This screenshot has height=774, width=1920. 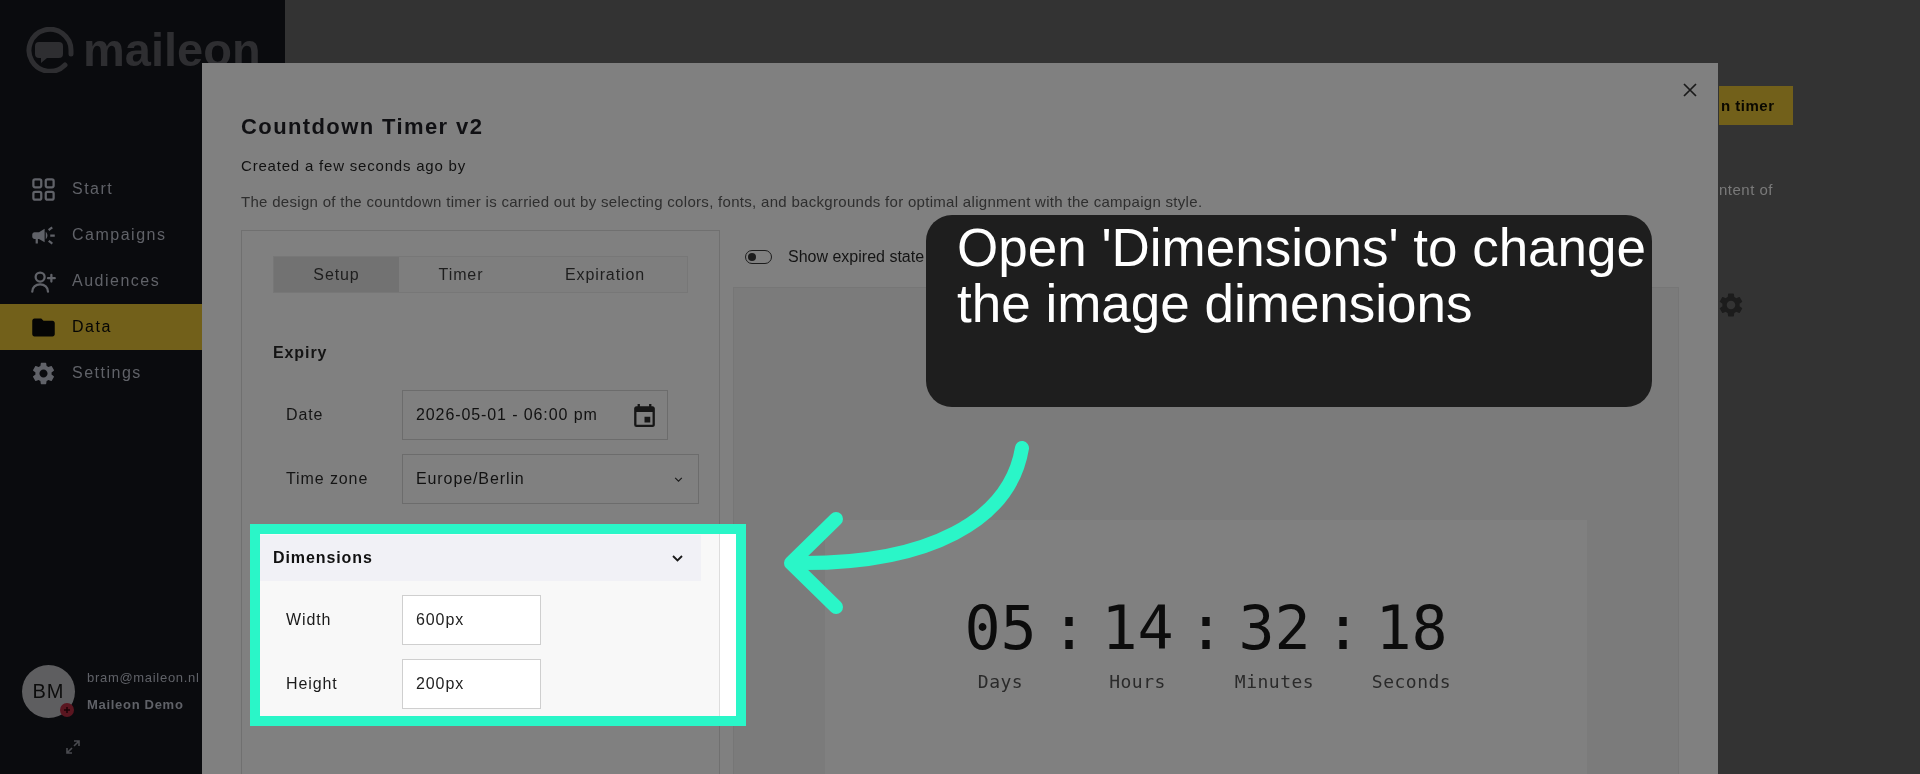 What do you see at coordinates (1302, 276) in the screenshot?
I see `tooltip-text: Open 'Dimensions' to change the image dimensions` at bounding box center [1302, 276].